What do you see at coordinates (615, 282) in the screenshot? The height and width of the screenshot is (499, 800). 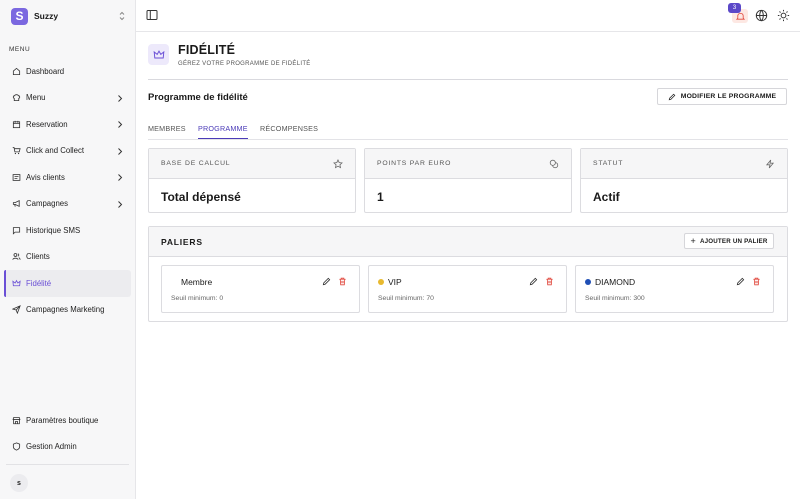 I see `tier-name: DIAMOND` at bounding box center [615, 282].